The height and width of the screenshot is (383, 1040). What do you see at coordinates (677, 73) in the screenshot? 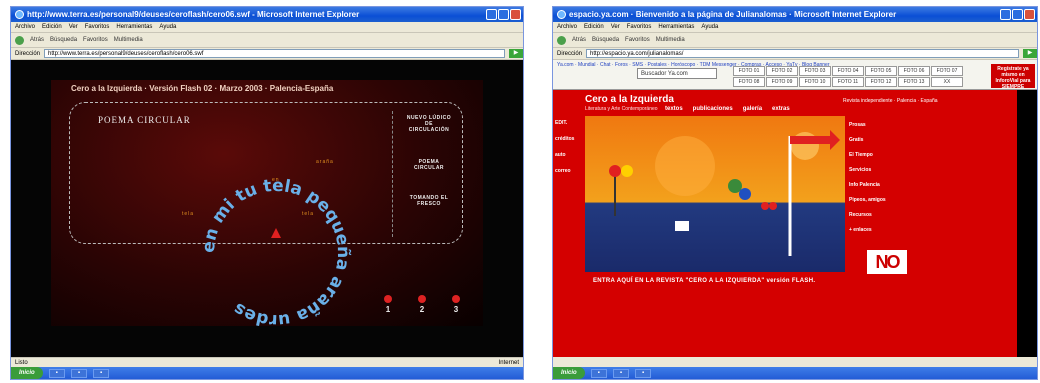
I see `search-input: Buscador Ya.com` at bounding box center [677, 73].